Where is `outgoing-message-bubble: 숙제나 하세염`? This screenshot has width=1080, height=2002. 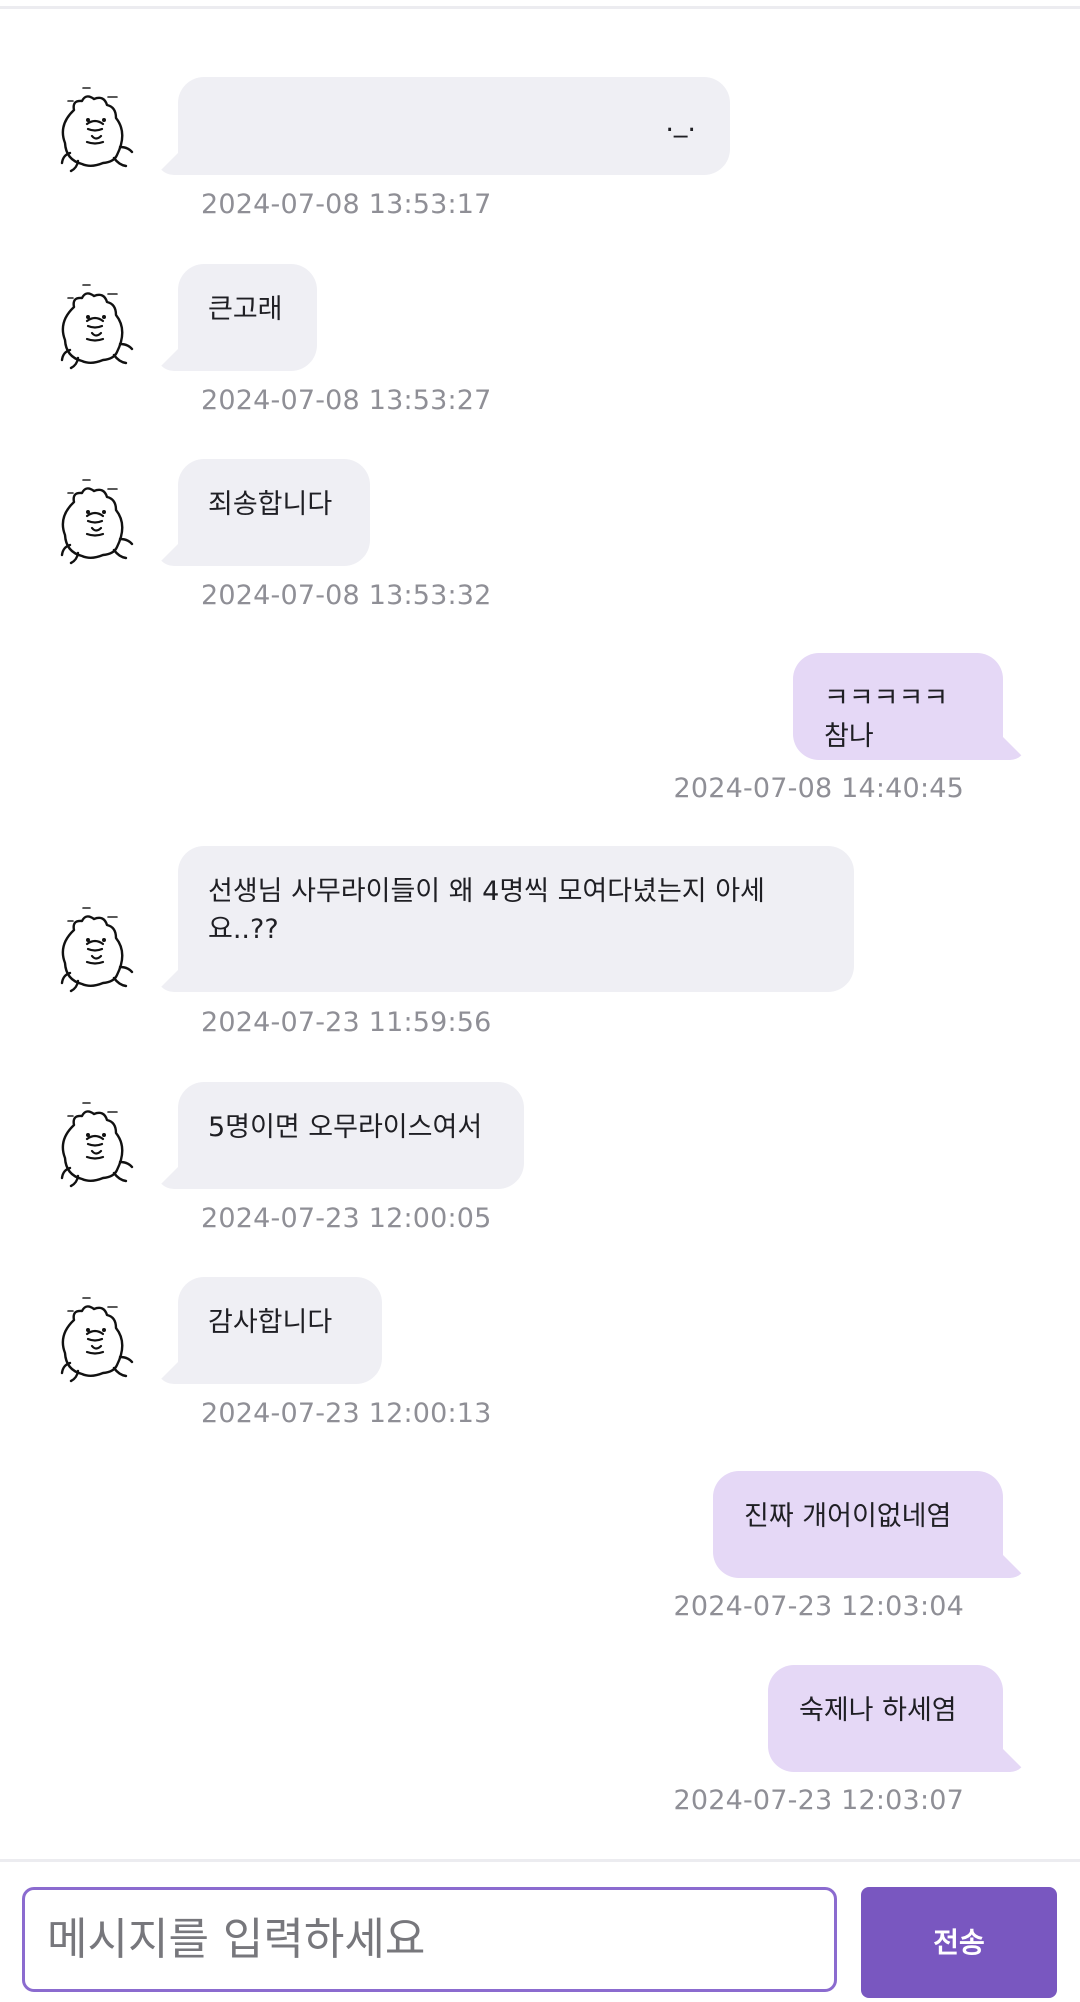
outgoing-message-bubble: 숙제나 하세염 is located at coordinates (885, 1718).